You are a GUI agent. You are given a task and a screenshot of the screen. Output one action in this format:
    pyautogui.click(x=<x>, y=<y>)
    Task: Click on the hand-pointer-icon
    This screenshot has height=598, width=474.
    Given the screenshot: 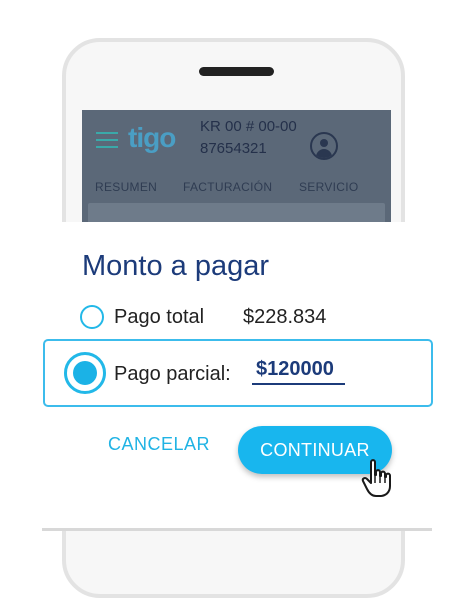 What is the action you would take?
    pyautogui.click(x=376, y=478)
    